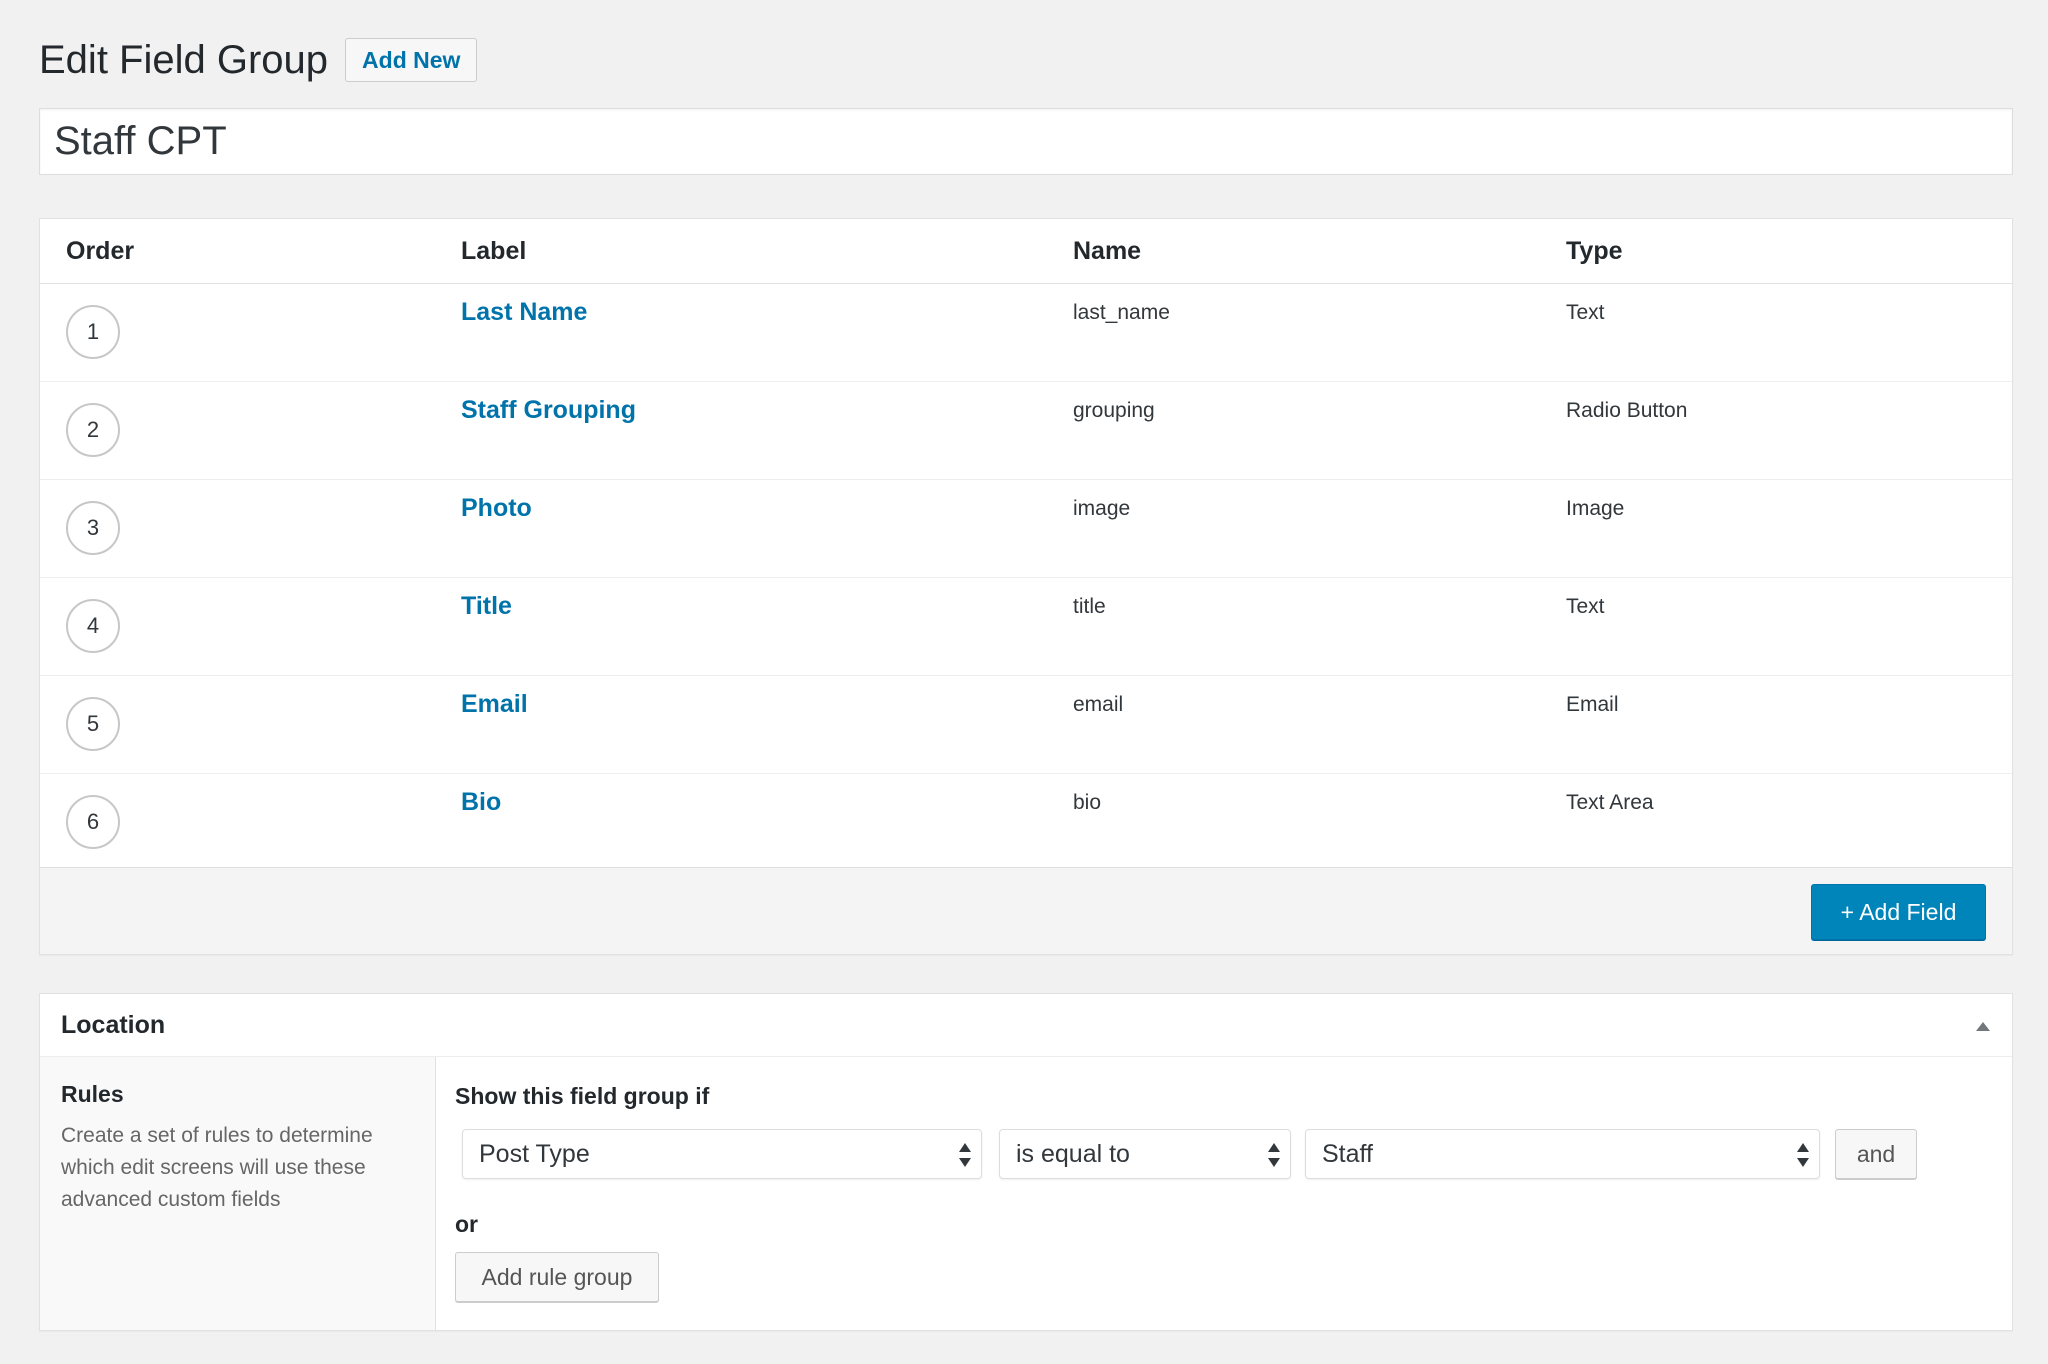  I want to click on field-order-handle: 5, so click(93, 724).